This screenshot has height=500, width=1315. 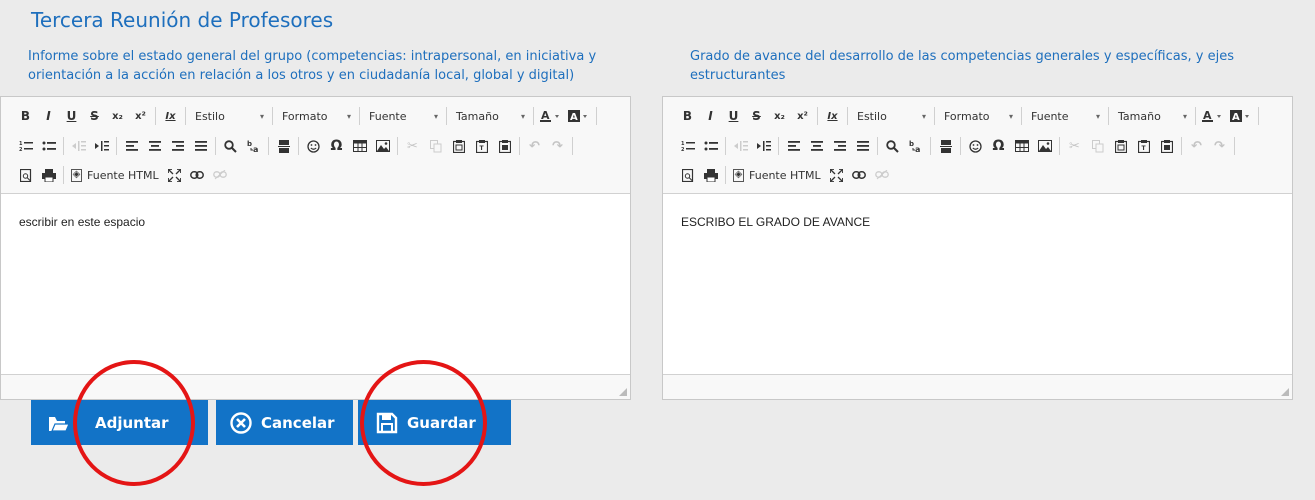 What do you see at coordinates (241, 422) in the screenshot?
I see `cancel-circle-icon` at bounding box center [241, 422].